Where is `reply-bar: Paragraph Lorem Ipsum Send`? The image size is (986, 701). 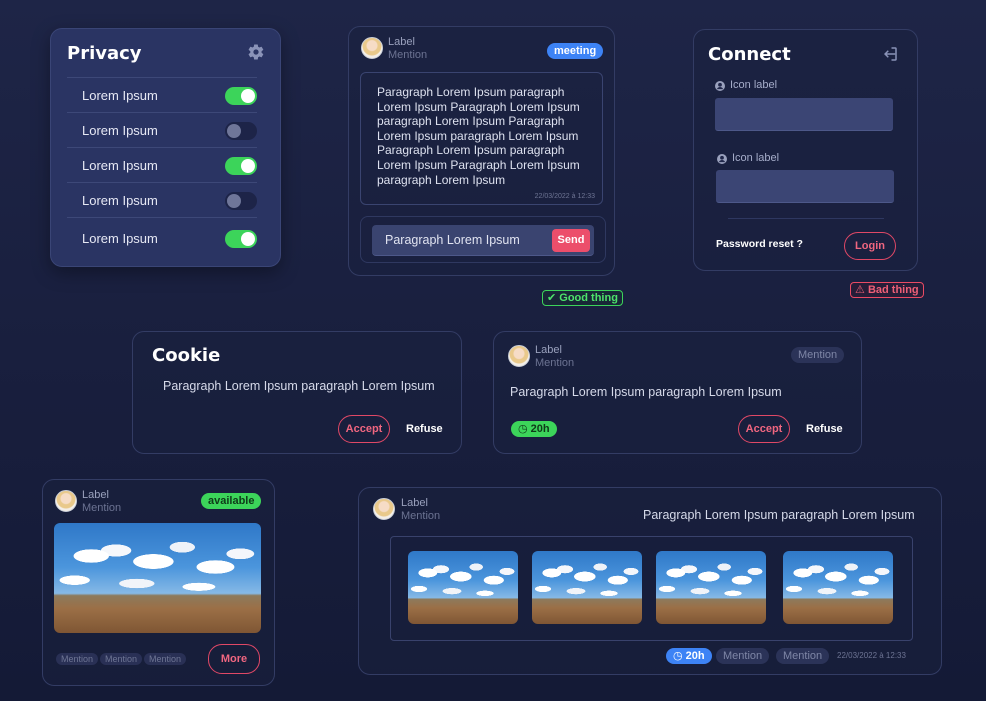
reply-bar: Paragraph Lorem Ipsum Send is located at coordinates (483, 239).